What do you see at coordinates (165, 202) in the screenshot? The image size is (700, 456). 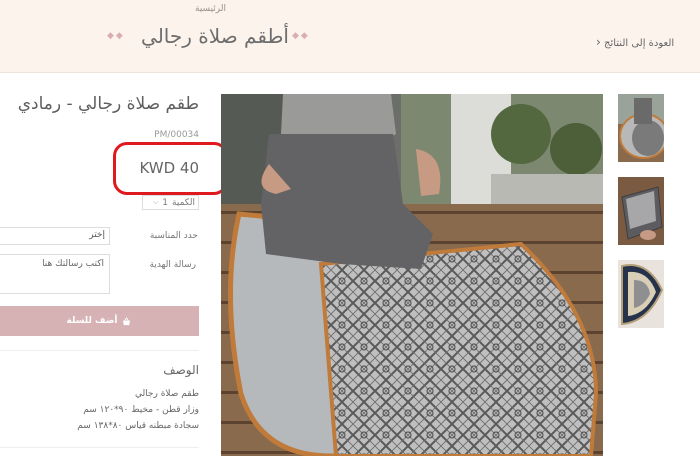 I see `quantity-value: 1` at bounding box center [165, 202].